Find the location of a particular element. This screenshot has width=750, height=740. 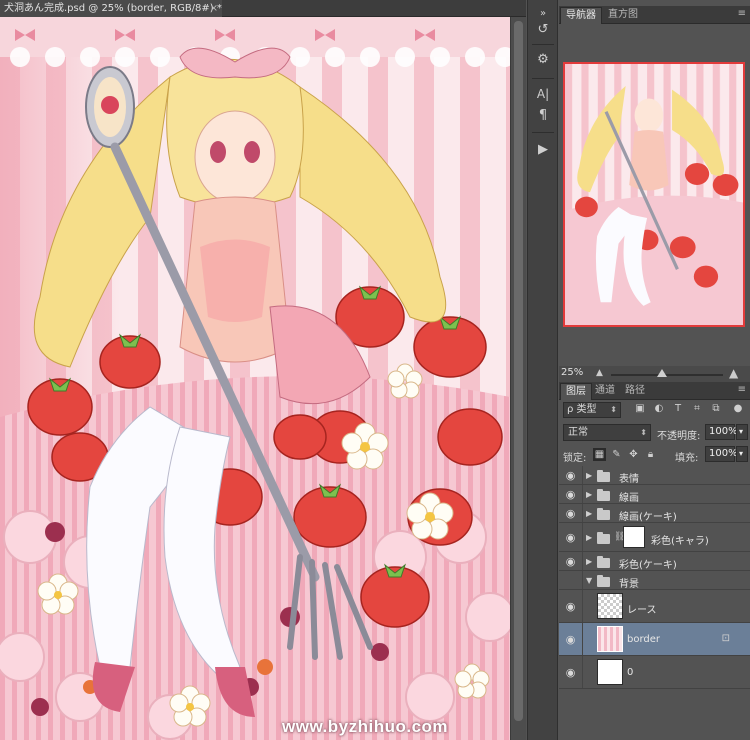

character-icon: A| is located at coordinates (543, 94).